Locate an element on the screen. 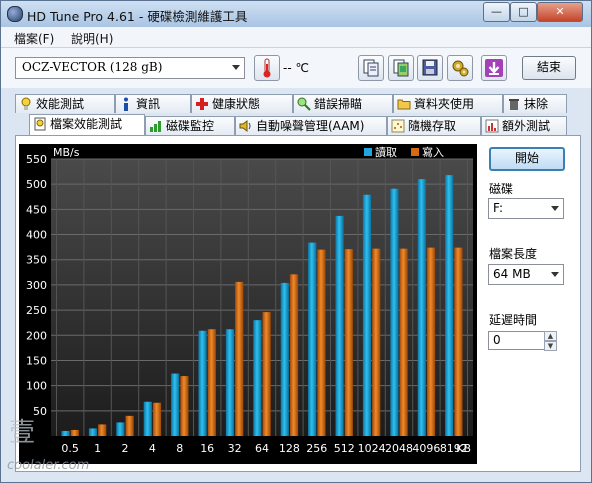 The height and width of the screenshot is (483, 592). options-button is located at coordinates (460, 68).